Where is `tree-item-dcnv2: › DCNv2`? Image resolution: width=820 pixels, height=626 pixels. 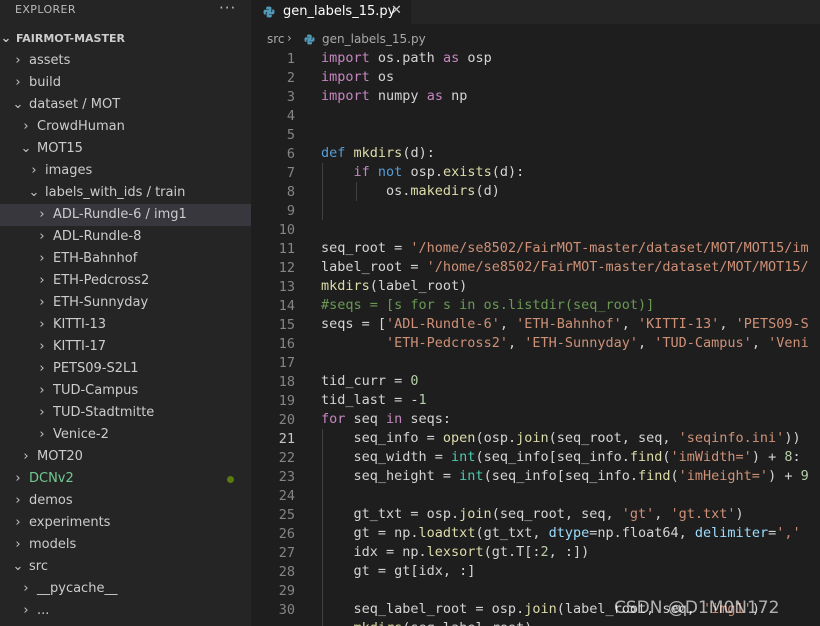 tree-item-dcnv2: › DCNv2 is located at coordinates (125, 479).